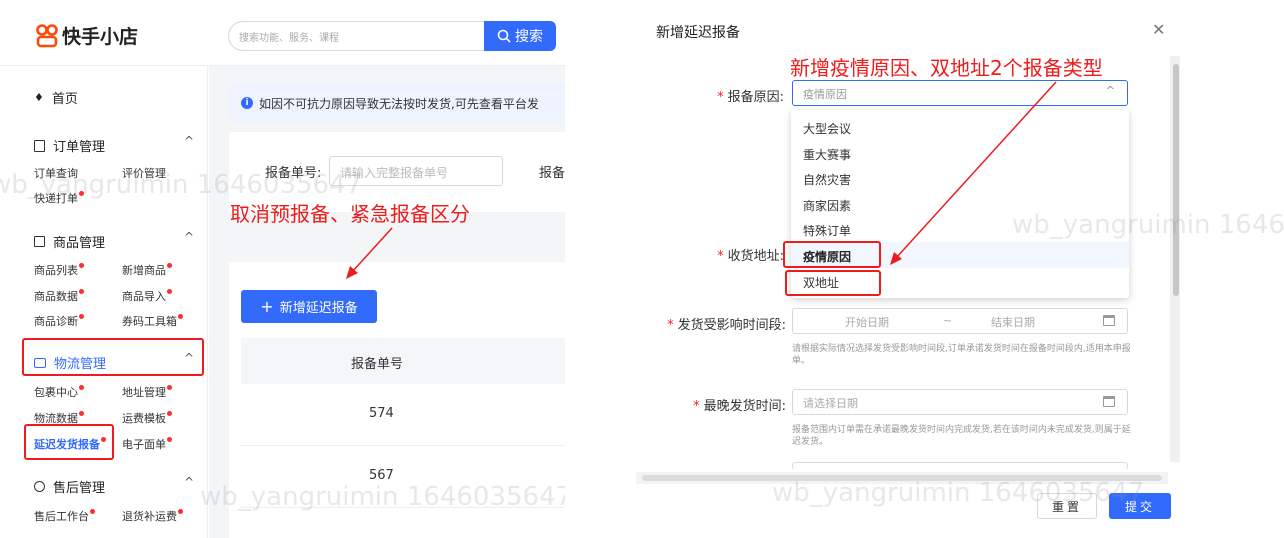 Image resolution: width=1284 pixels, height=538 pixels. I want to click on cell-report-no: 574, so click(381, 413).